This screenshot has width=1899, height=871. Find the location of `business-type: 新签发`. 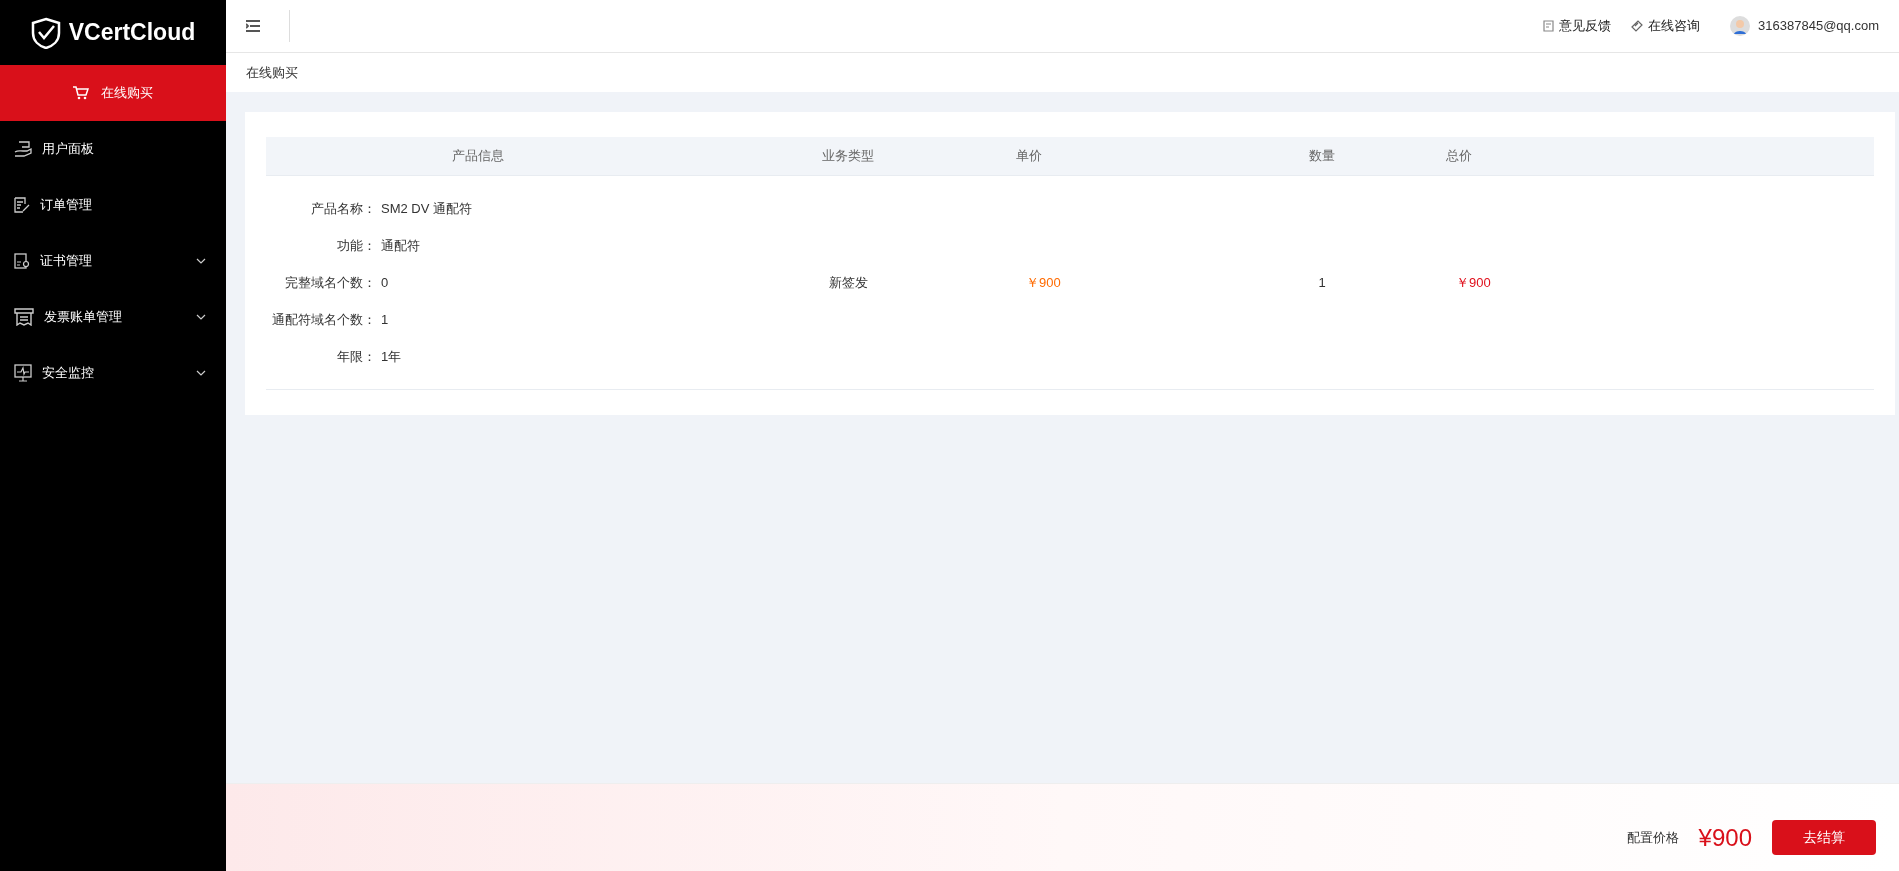

business-type: 新签发 is located at coordinates (848, 282).